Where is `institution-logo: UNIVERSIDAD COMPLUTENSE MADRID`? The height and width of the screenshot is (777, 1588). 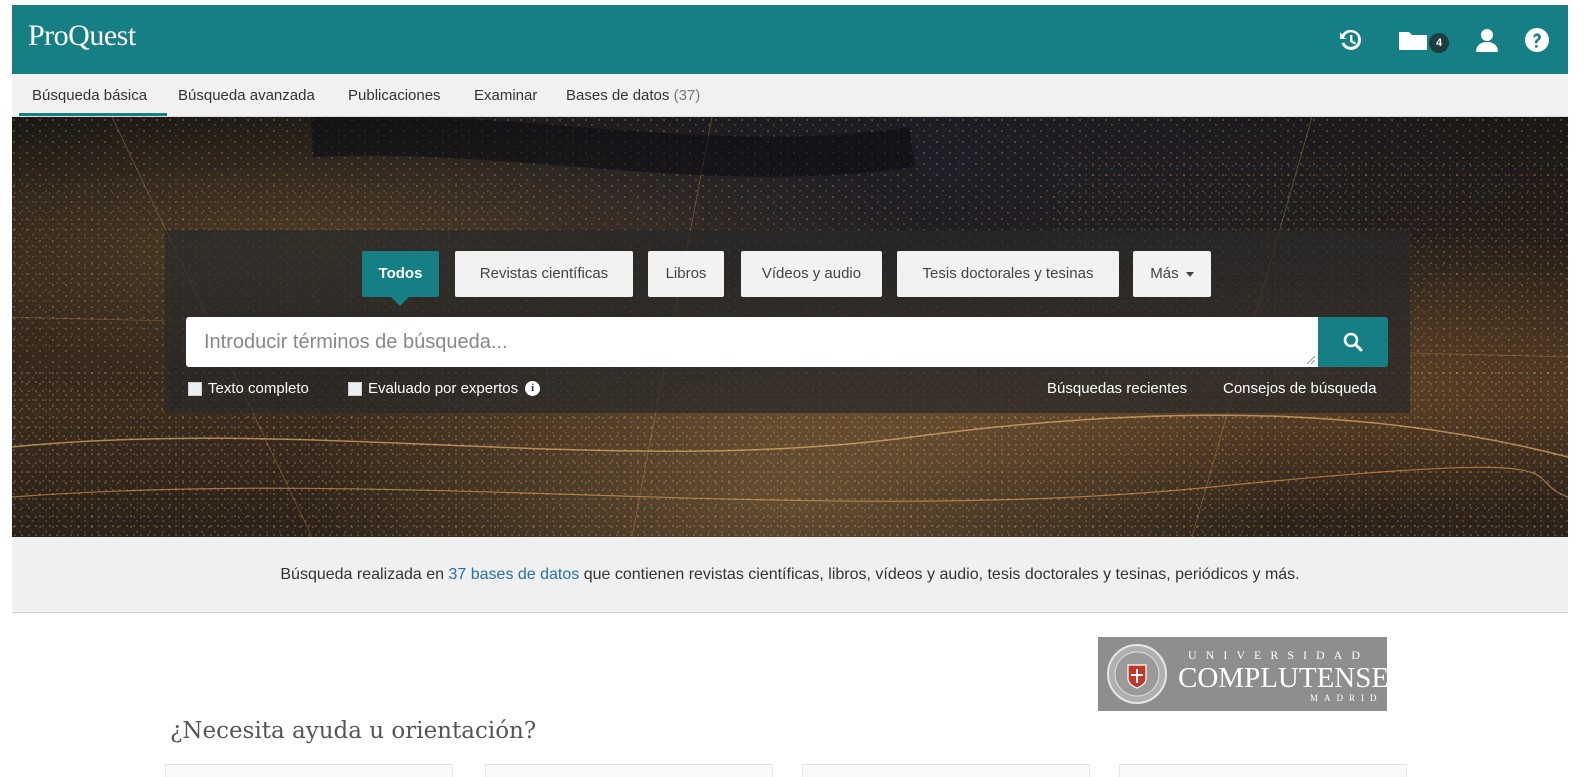 institution-logo: UNIVERSIDAD COMPLUTENSE MADRID is located at coordinates (1244, 674).